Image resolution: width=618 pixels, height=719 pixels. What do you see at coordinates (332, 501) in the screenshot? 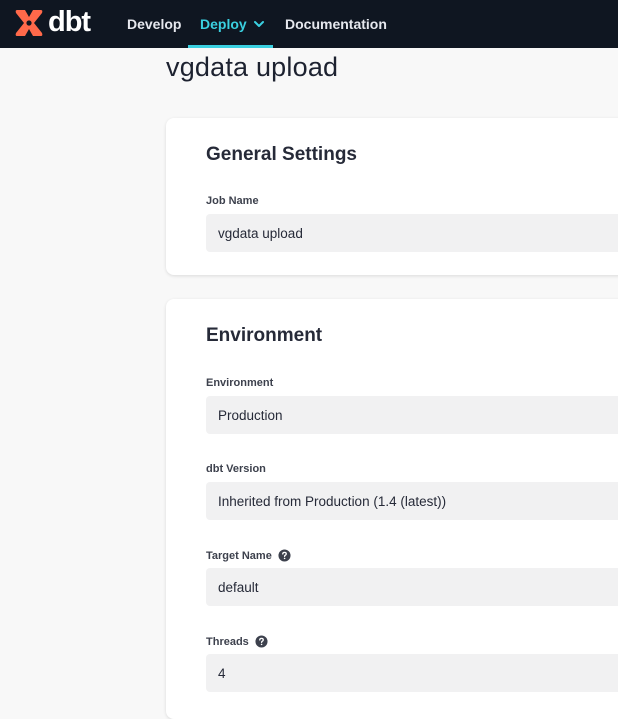
I see `dbt-version-value: Inherited from Production (1.4 (latest))` at bounding box center [332, 501].